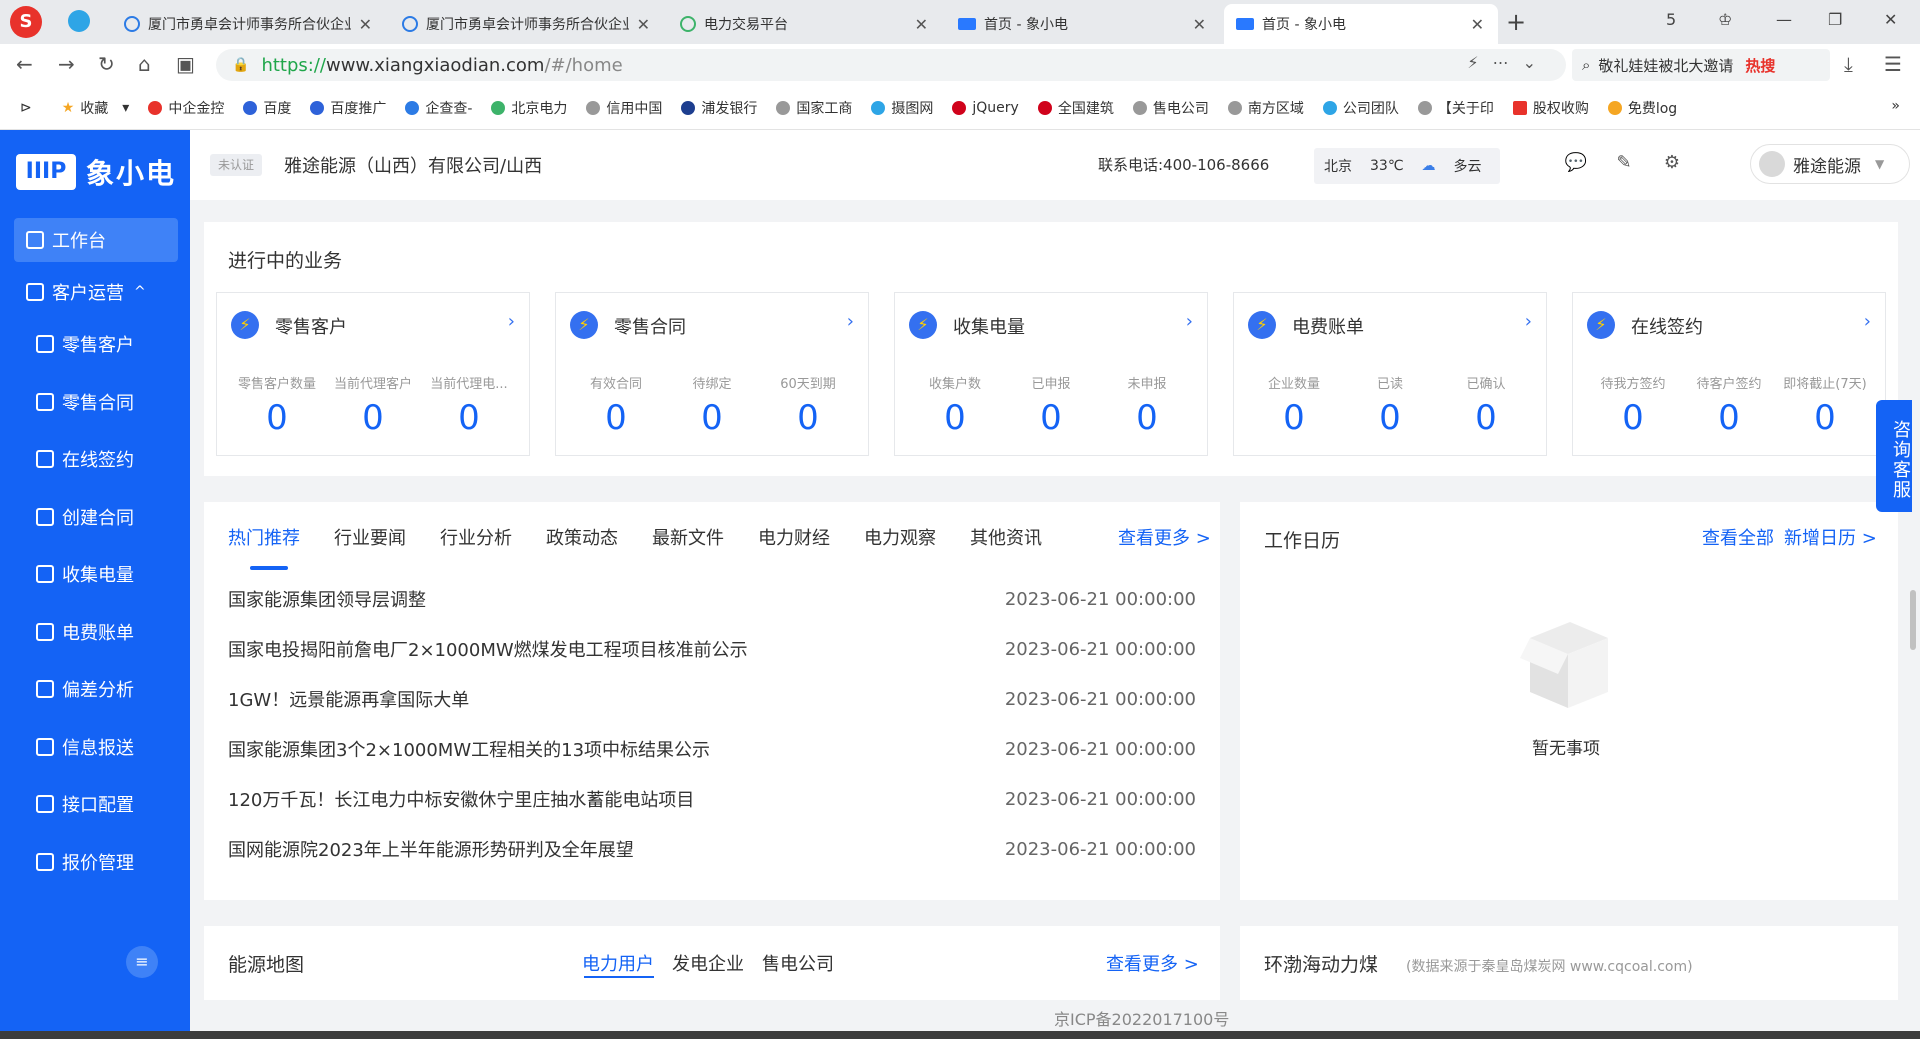 This screenshot has height=1039, width=1920. Describe the element at coordinates (96, 862) in the screenshot. I see `sidebar-item-quotes: 报价管理` at that location.